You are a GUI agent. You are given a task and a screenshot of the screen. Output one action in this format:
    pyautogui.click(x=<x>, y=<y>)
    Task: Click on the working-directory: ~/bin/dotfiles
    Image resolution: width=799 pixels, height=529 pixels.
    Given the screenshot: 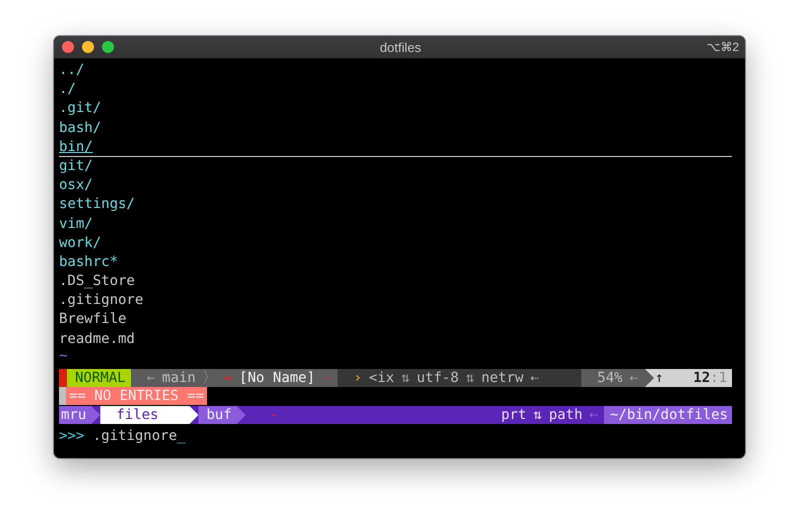 What is the action you would take?
    pyautogui.click(x=668, y=415)
    